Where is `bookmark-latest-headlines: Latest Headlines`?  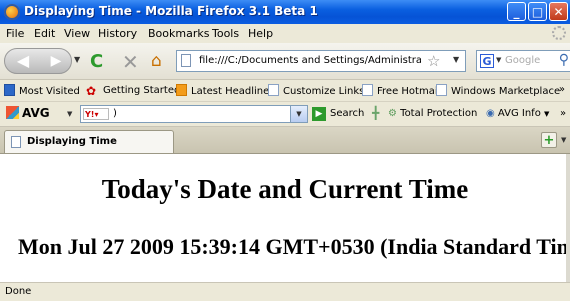 bookmark-latest-headlines: Latest Headlines is located at coordinates (225, 90).